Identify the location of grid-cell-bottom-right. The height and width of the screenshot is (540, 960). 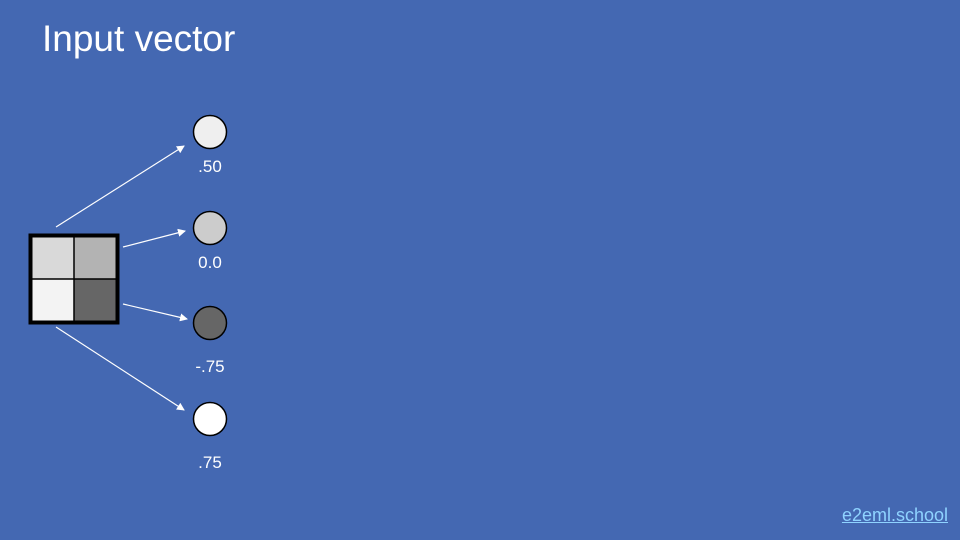
(95, 300).